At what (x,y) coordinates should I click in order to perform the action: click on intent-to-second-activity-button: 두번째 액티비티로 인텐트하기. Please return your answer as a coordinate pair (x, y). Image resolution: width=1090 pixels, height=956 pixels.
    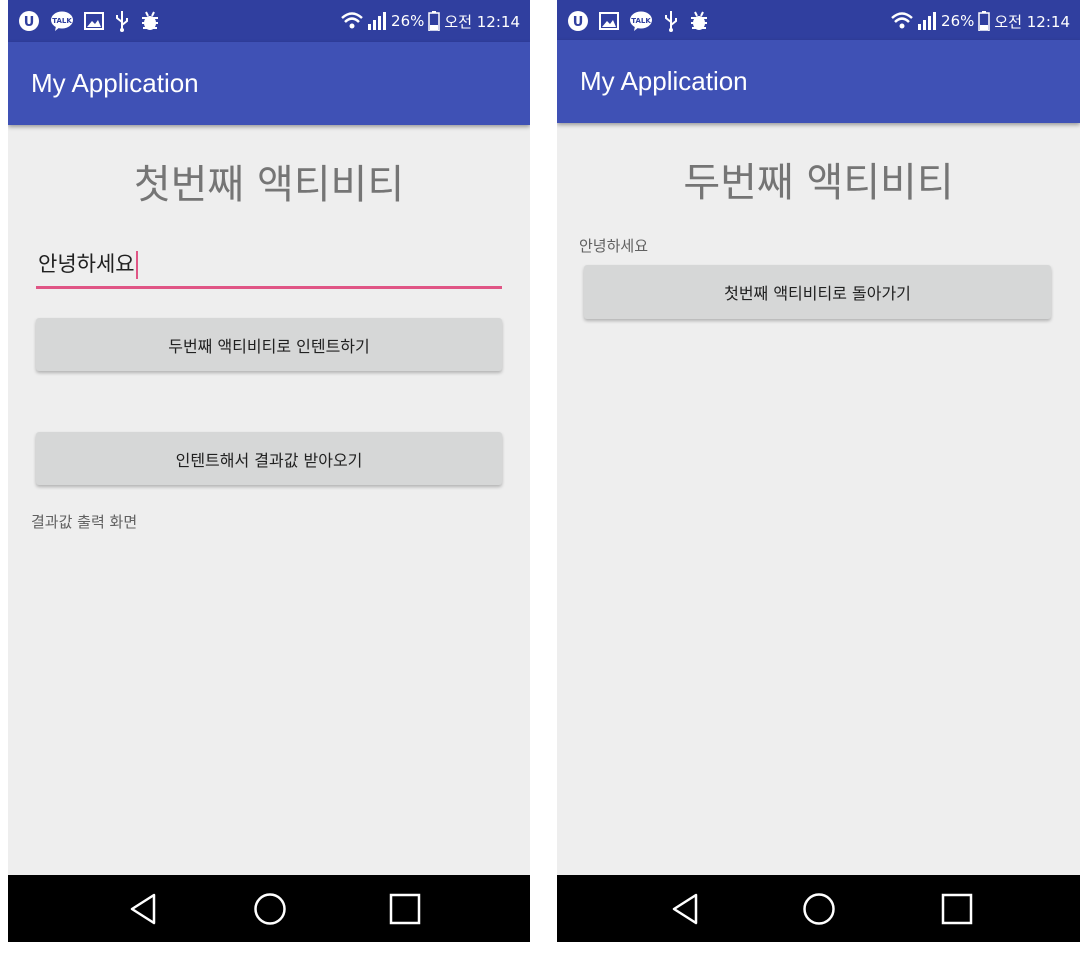
    Looking at the image, I should click on (269, 344).